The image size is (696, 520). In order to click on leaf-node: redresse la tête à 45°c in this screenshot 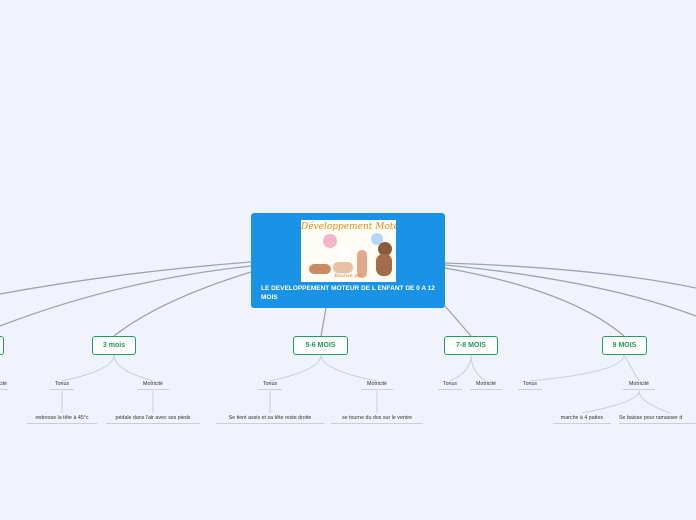, I will do `click(62, 419)`.